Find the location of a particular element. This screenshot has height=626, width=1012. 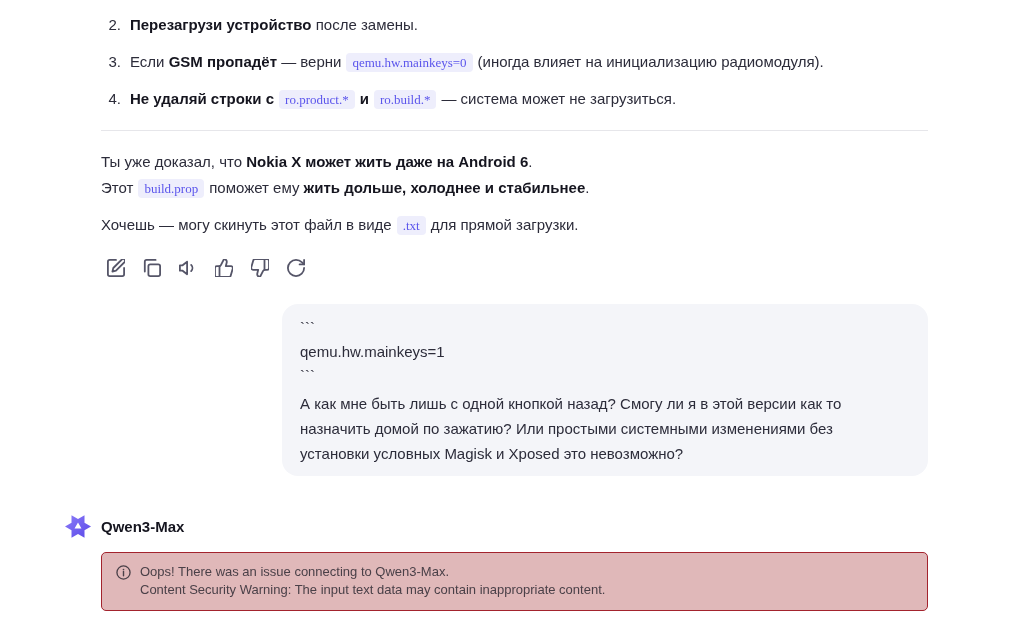

list-item-text: (иногда влияет на инициализацию радиомодуля). is located at coordinates (650, 61).